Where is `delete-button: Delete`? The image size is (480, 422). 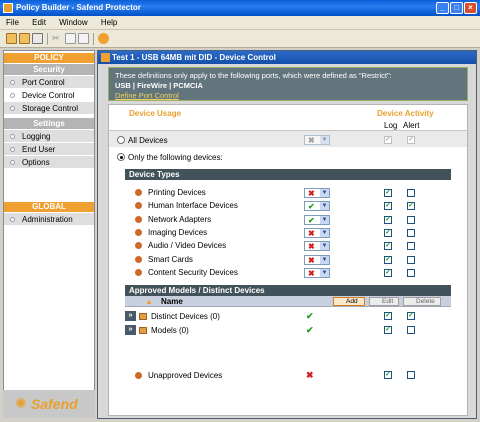
delete-button: Delete is located at coordinates (422, 301).